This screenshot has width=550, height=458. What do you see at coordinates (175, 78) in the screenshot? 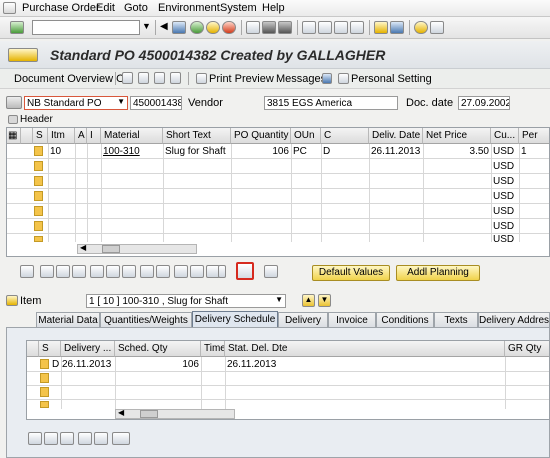
I see `check-icon` at bounding box center [175, 78].